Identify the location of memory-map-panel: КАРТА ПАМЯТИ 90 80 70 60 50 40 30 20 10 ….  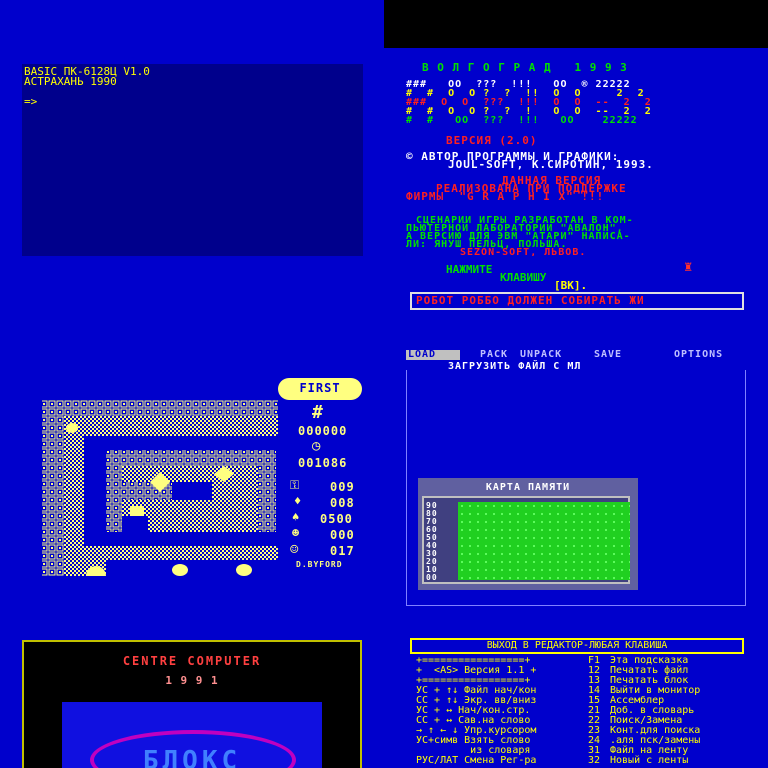
(528, 534).